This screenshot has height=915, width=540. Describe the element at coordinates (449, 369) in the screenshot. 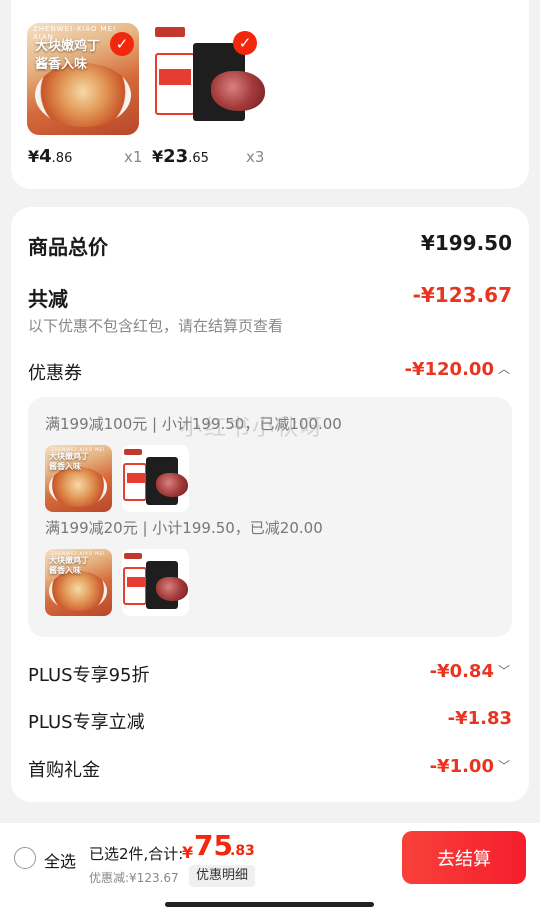

I see `coupon-value: -¥120.00` at that location.